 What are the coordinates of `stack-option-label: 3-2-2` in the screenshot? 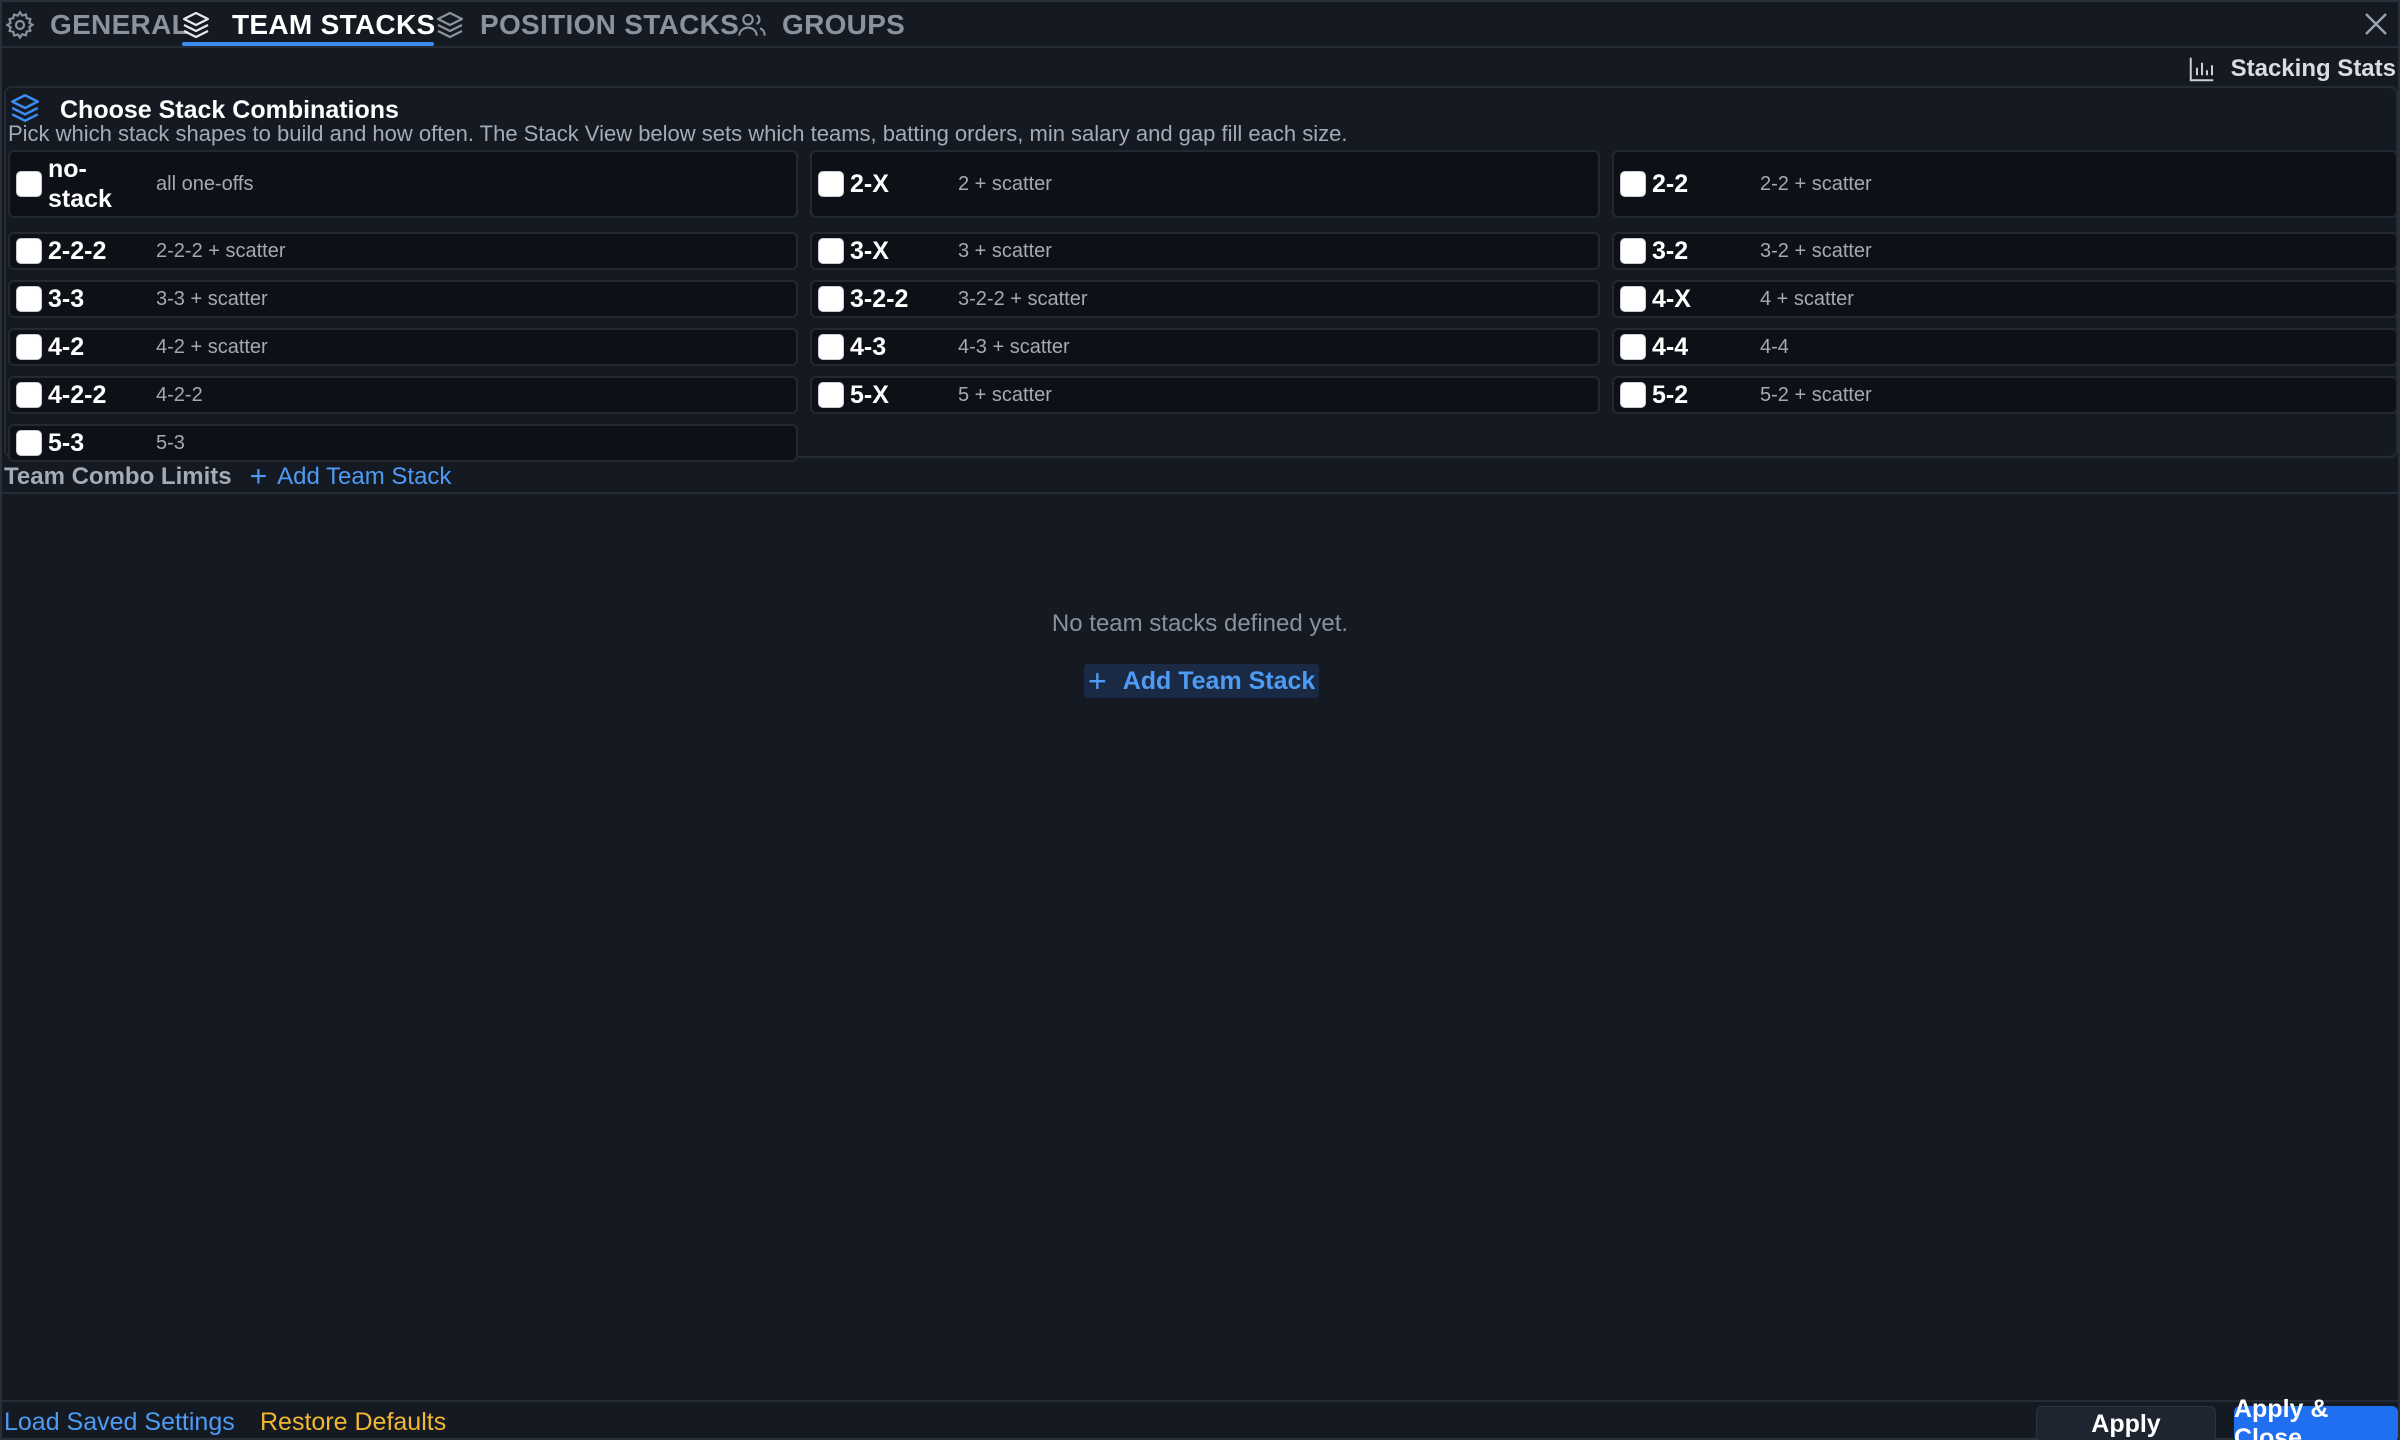 It's located at (879, 299).